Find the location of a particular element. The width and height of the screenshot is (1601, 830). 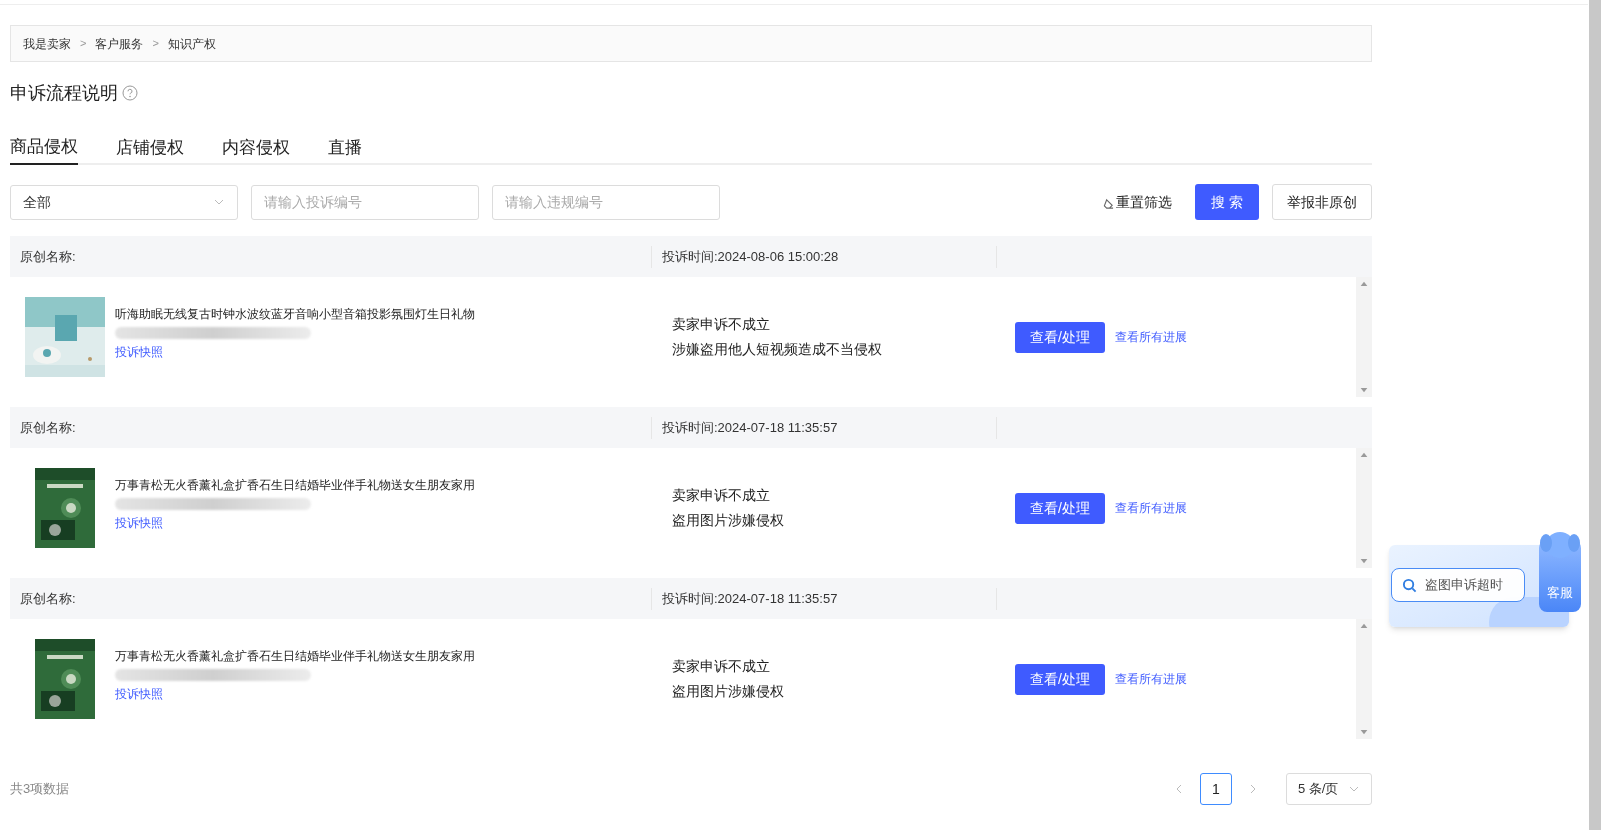

input-field: 请输入违规编号 is located at coordinates (606, 202).